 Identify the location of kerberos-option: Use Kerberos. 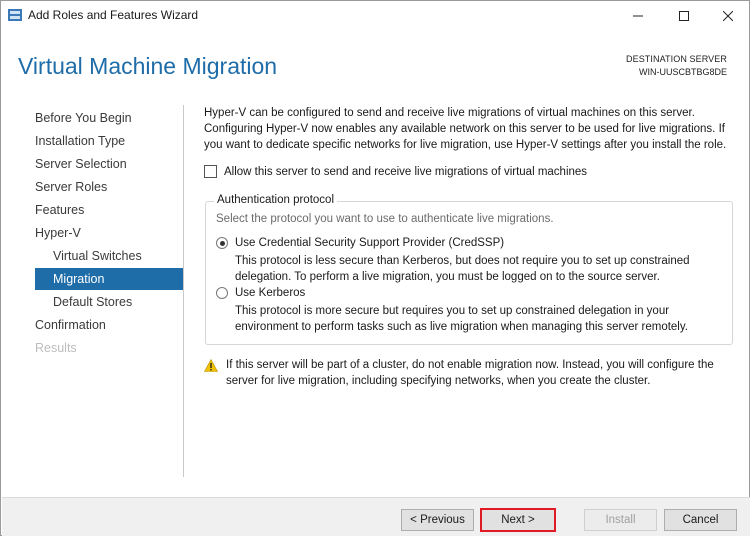
(260, 293).